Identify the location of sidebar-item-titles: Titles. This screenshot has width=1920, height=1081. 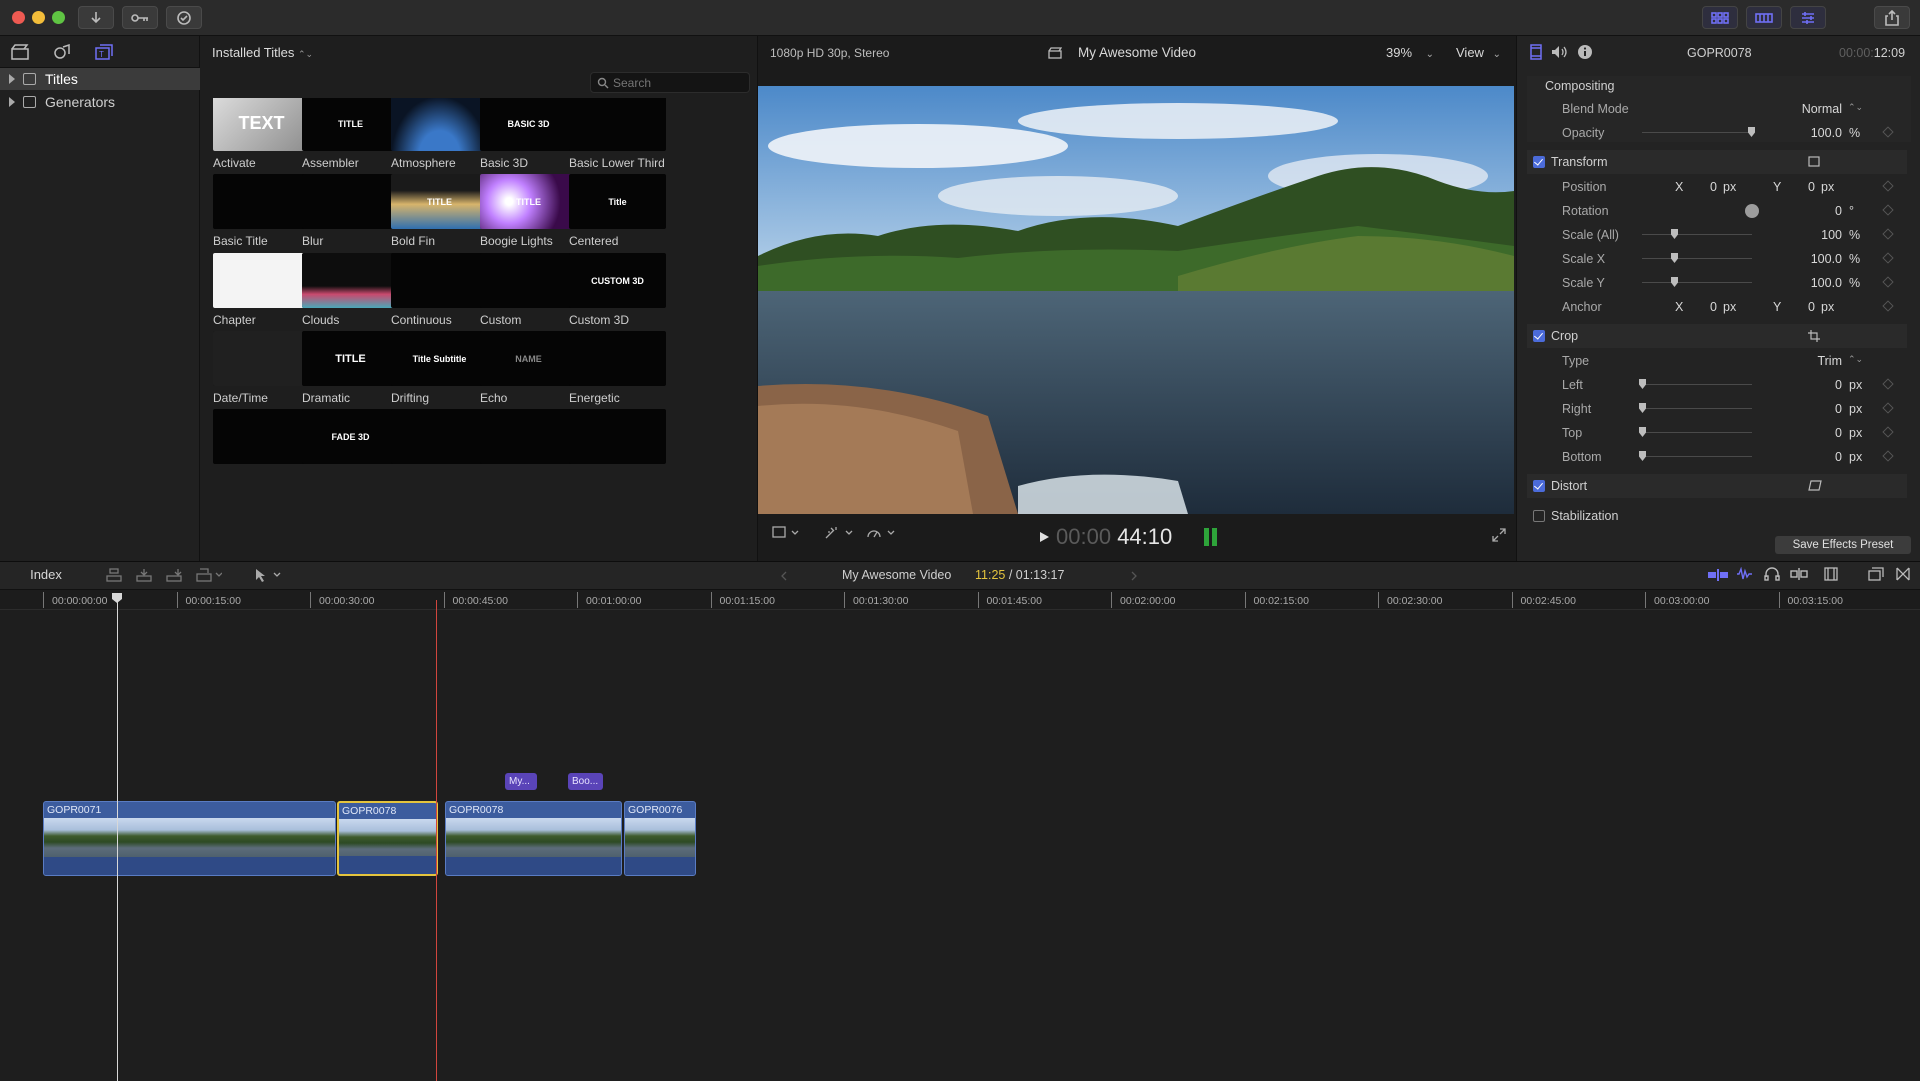
(100, 79).